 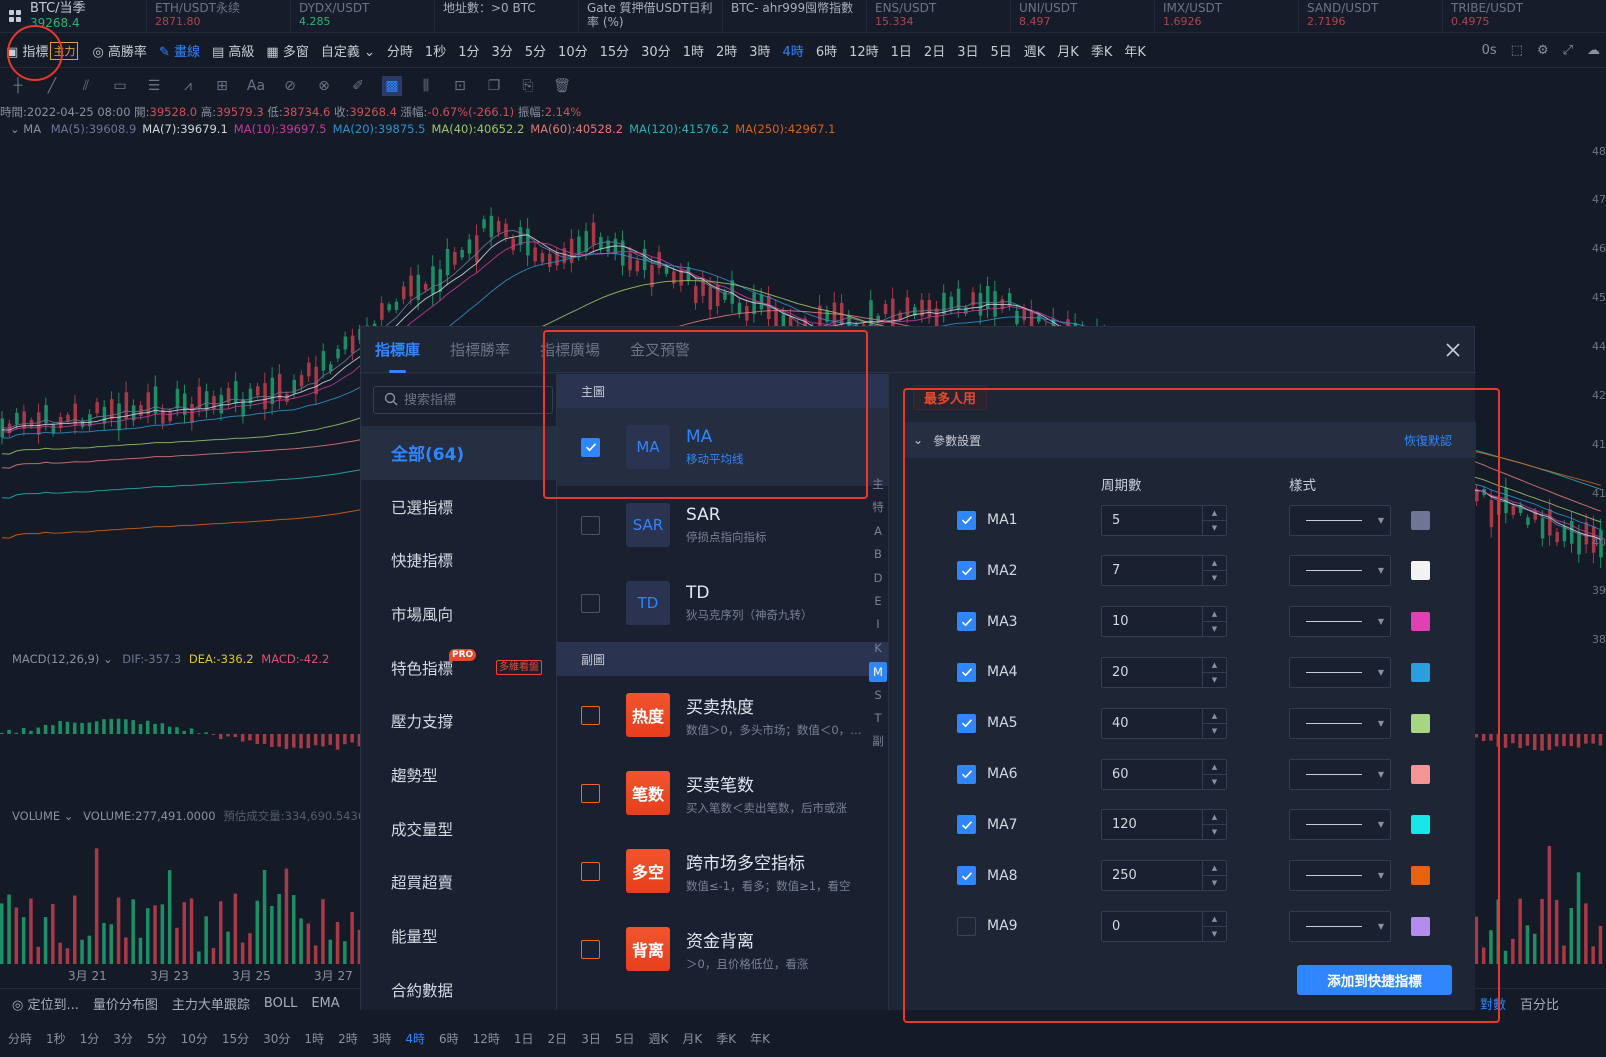 What do you see at coordinates (179, 50) in the screenshot?
I see `draw-button: ✎ 畫線` at bounding box center [179, 50].